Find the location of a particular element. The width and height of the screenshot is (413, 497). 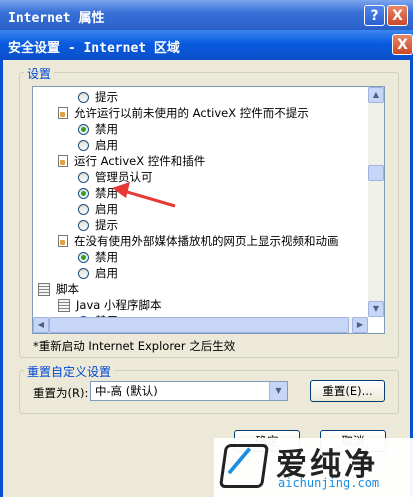

chevron-down-icon: ▼ is located at coordinates (278, 391).